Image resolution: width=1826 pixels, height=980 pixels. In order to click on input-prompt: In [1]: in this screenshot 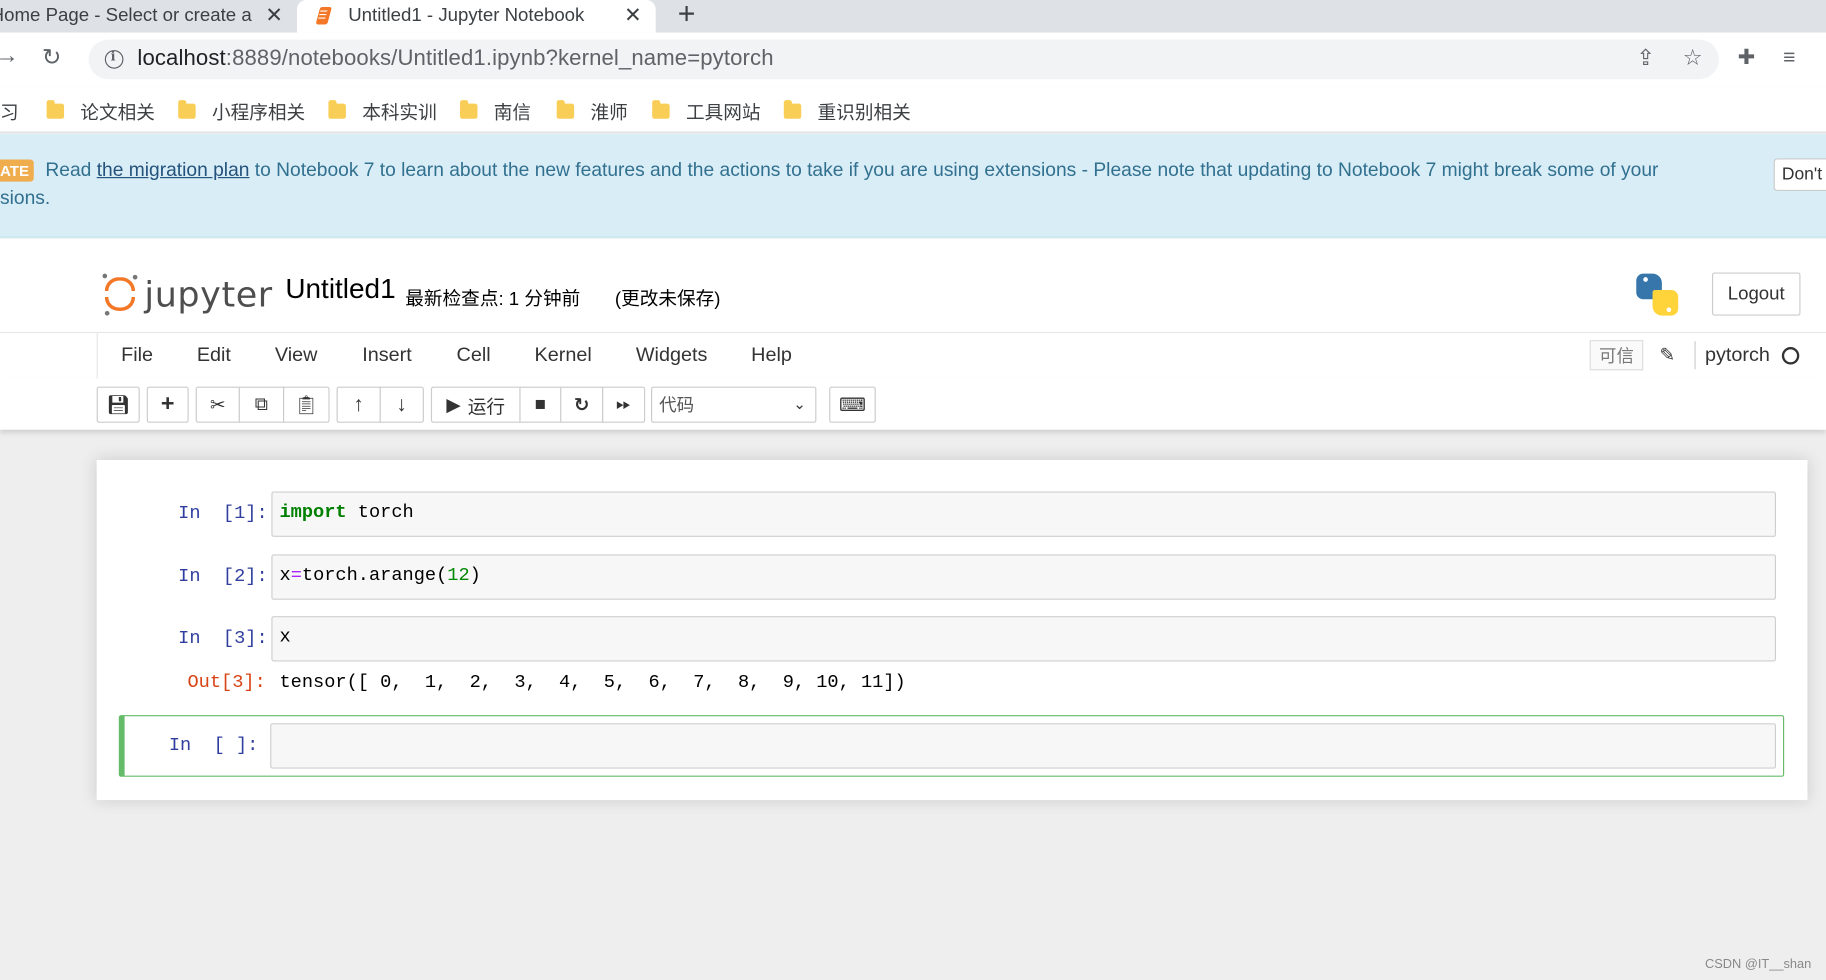, I will do `click(223, 514)`.